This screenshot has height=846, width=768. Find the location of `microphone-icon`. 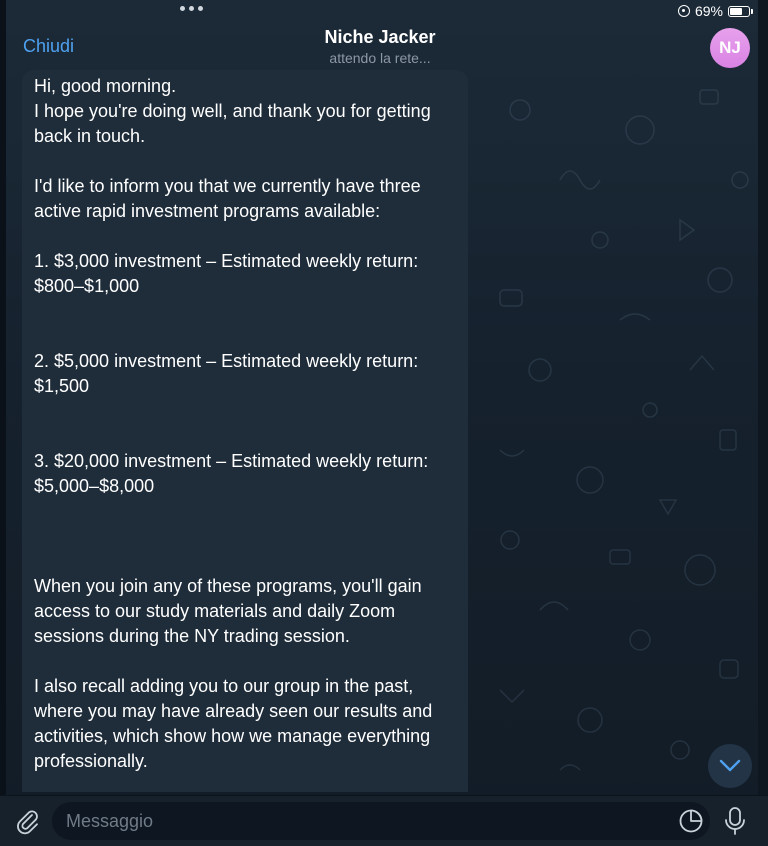

microphone-icon is located at coordinates (735, 821).